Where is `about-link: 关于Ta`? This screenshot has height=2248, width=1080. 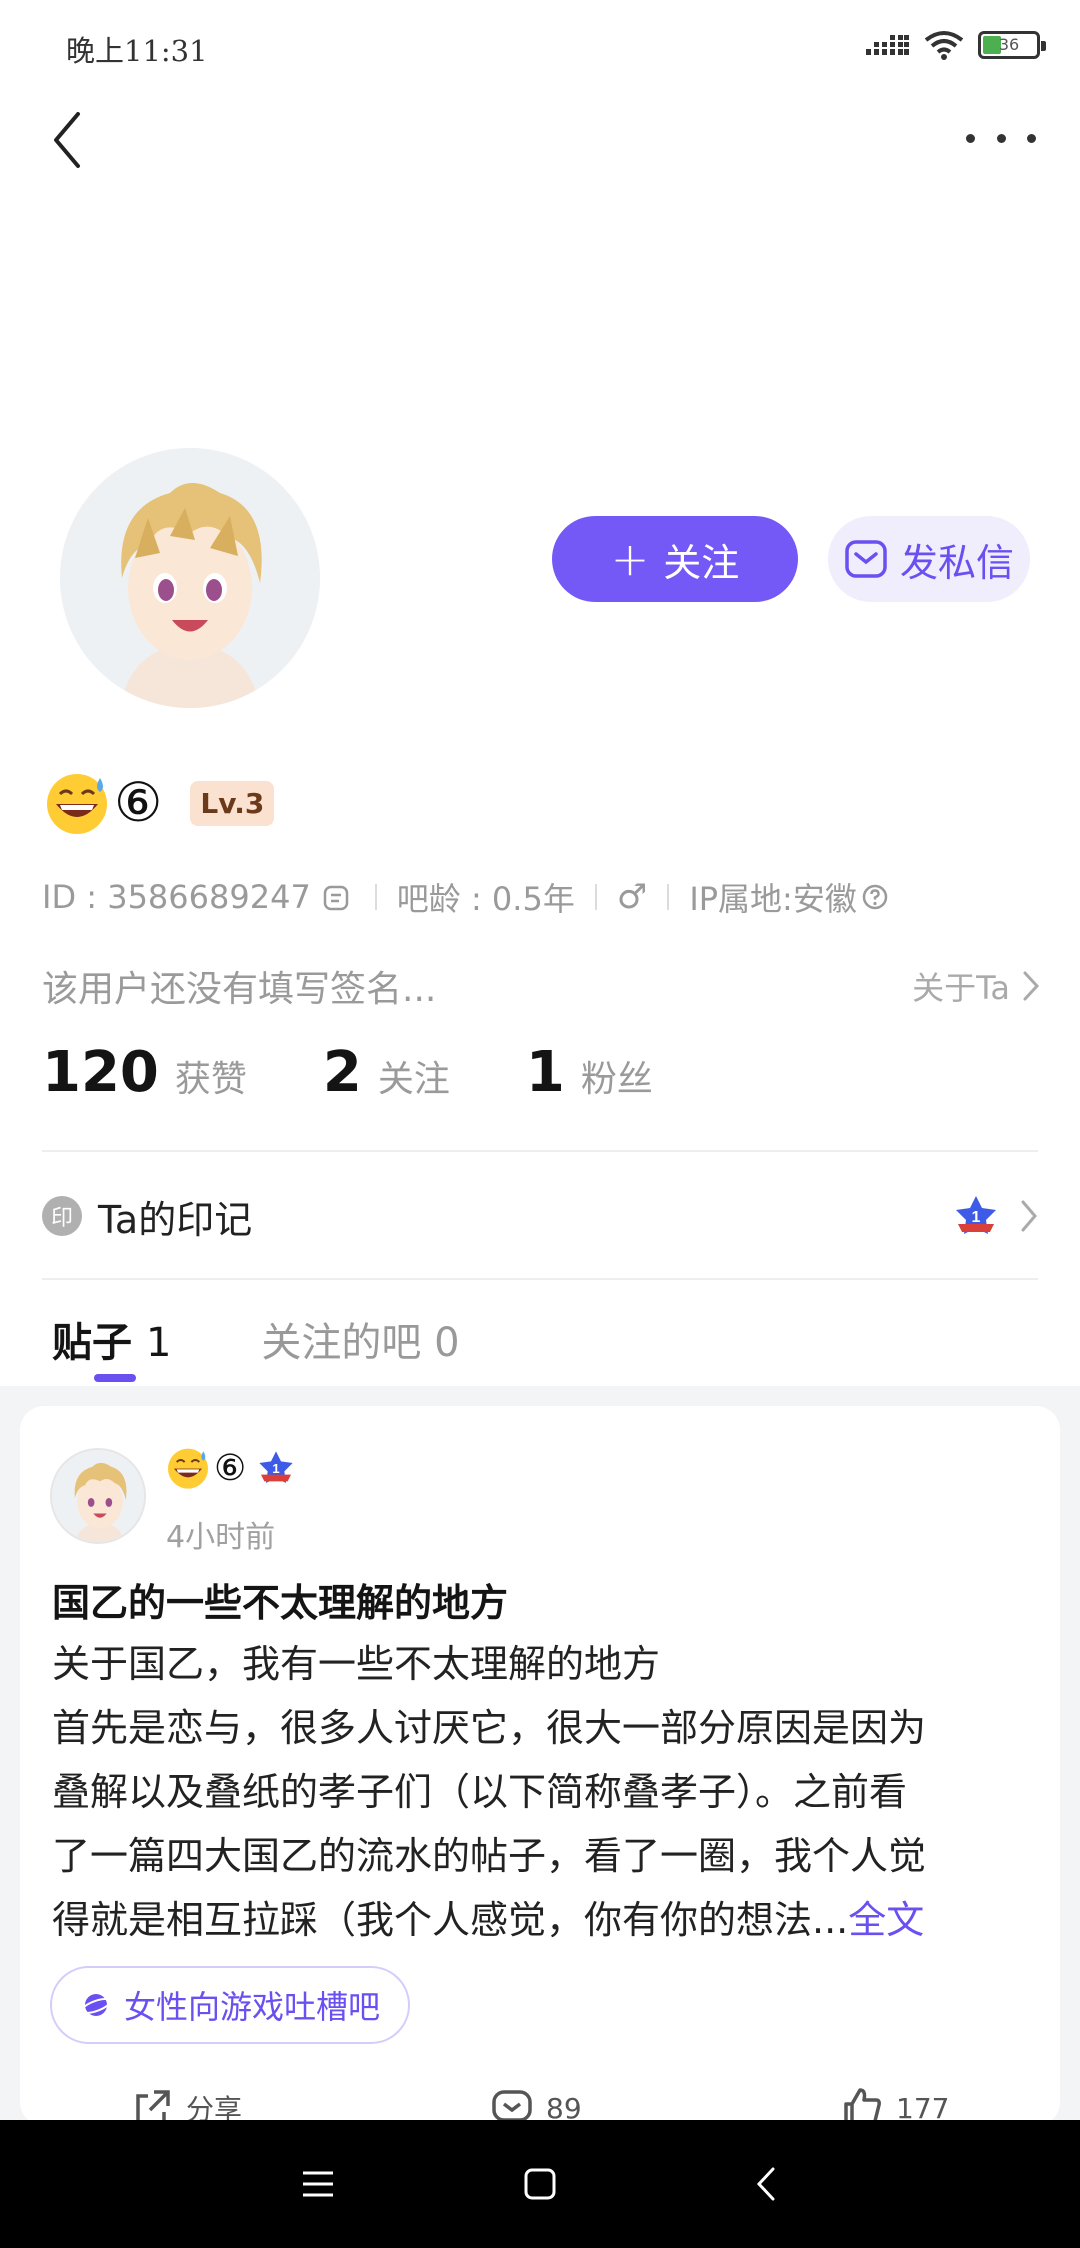
about-link: 关于Ta is located at coordinates (976, 986).